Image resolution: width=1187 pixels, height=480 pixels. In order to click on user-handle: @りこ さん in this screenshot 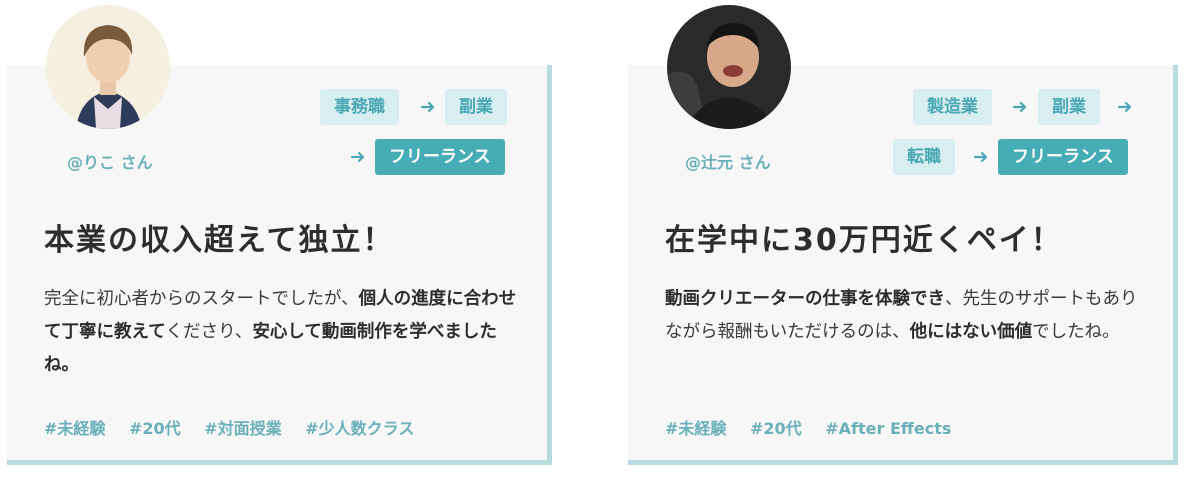, I will do `click(110, 162)`.